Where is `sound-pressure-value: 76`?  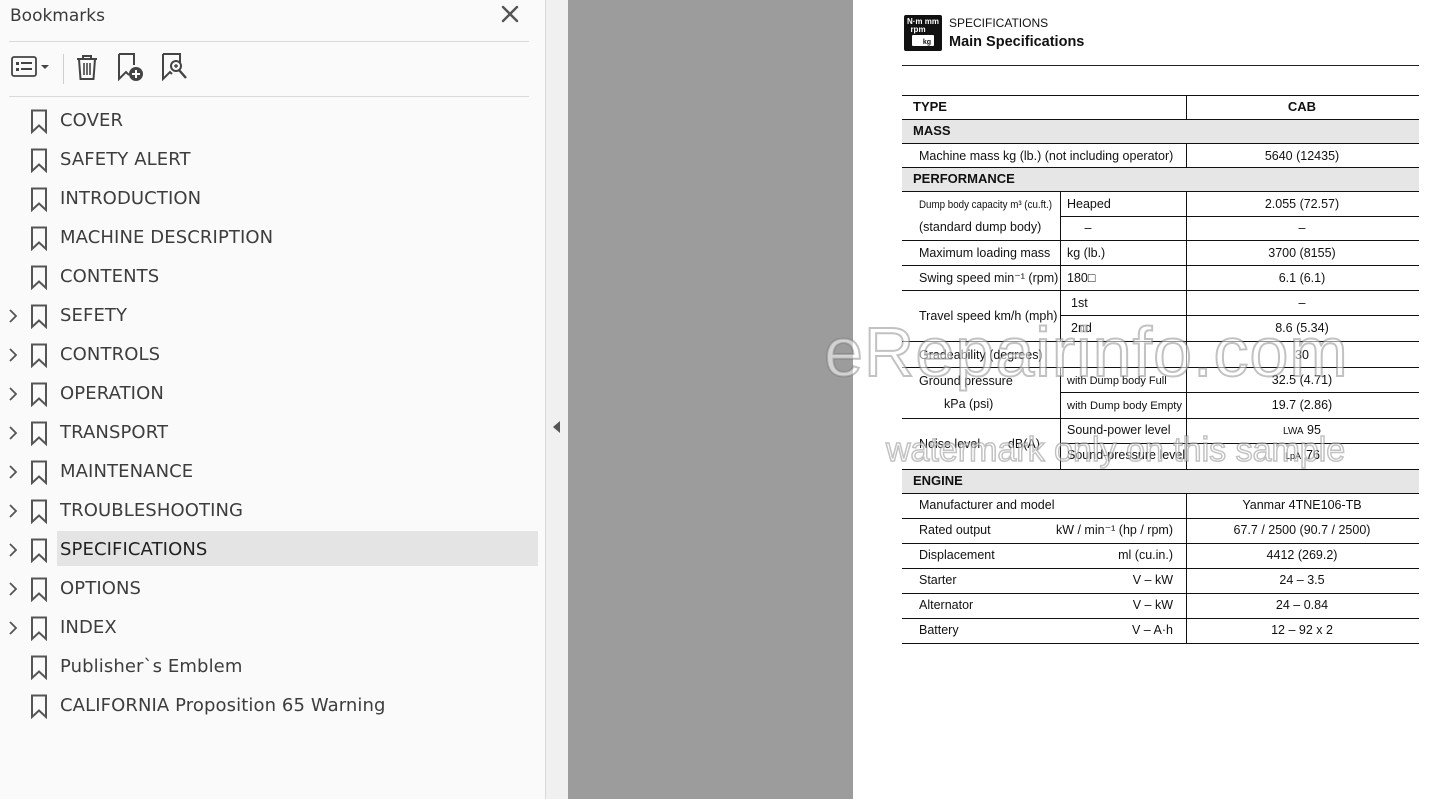
sound-pressure-value: 76 is located at coordinates (1313, 455).